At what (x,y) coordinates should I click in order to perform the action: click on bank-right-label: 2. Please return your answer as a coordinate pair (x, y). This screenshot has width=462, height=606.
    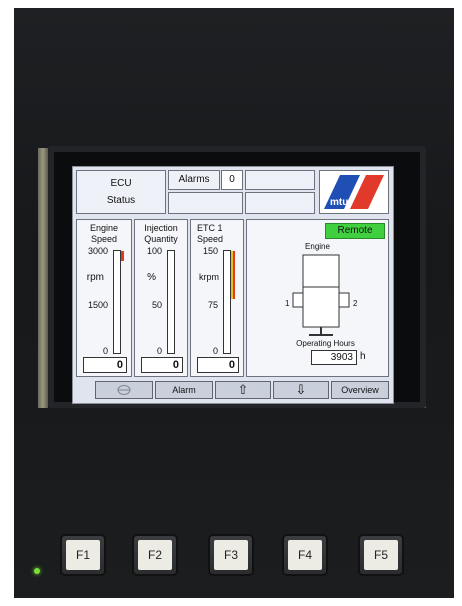
    Looking at the image, I should click on (355, 303).